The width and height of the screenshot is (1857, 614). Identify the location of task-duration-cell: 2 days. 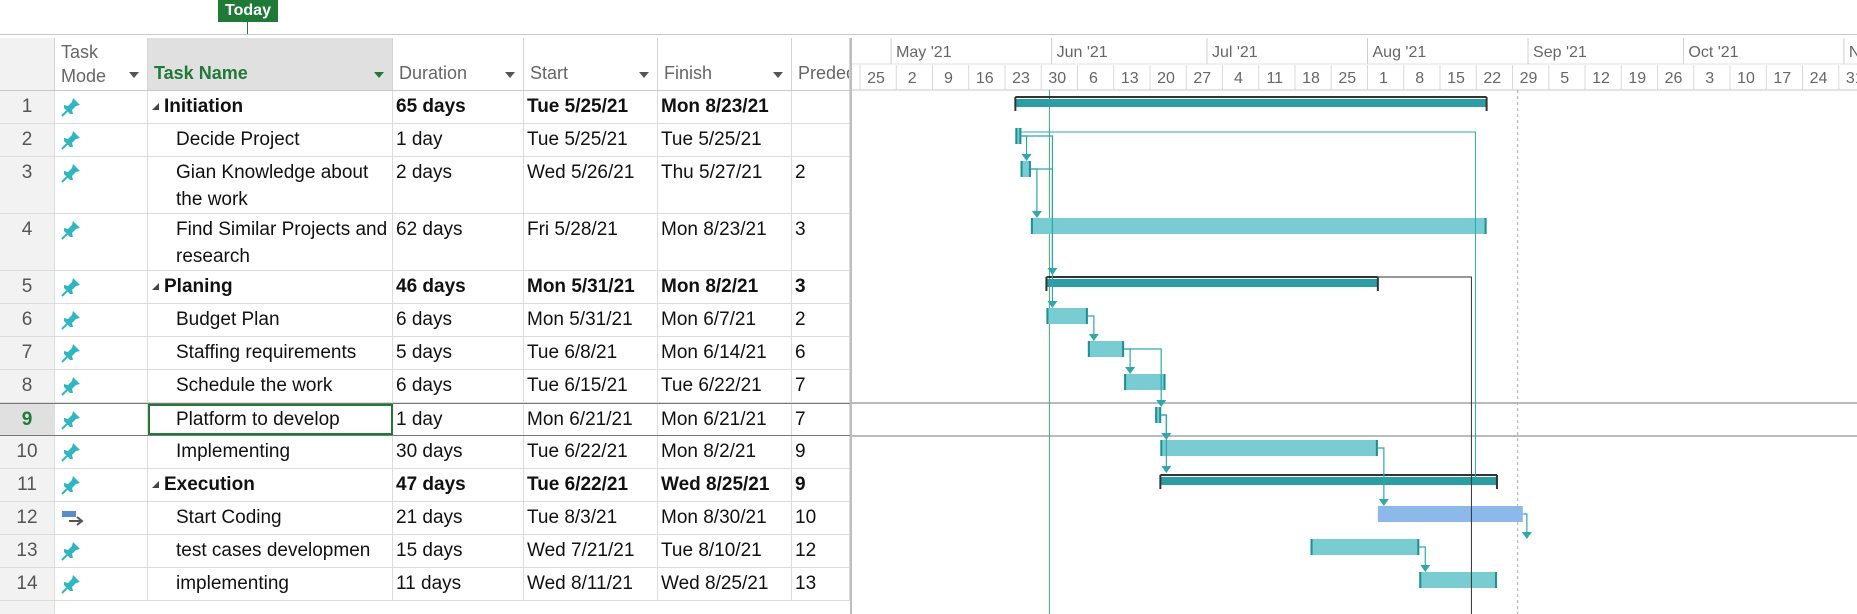
(458, 185).